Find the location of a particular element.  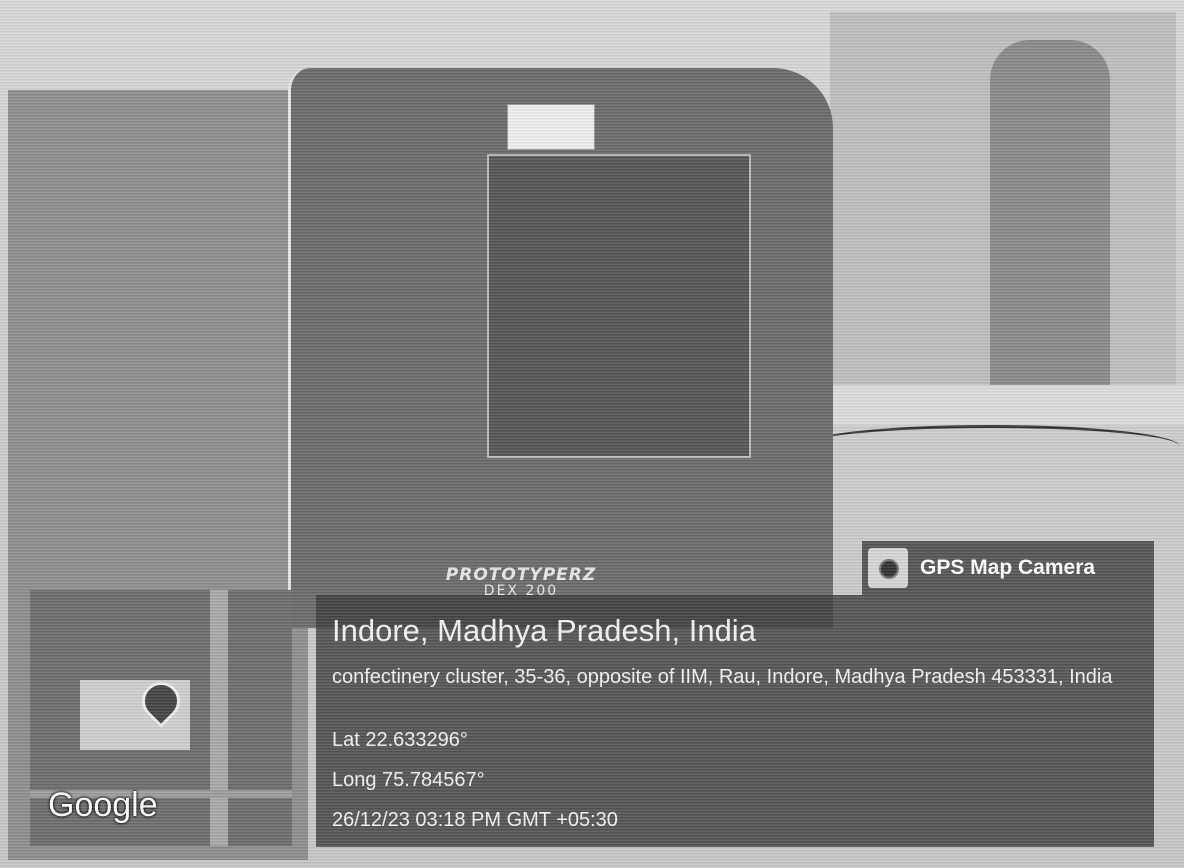

gps-map-camera-tag: GPS Map Camera is located at coordinates (1008, 568).